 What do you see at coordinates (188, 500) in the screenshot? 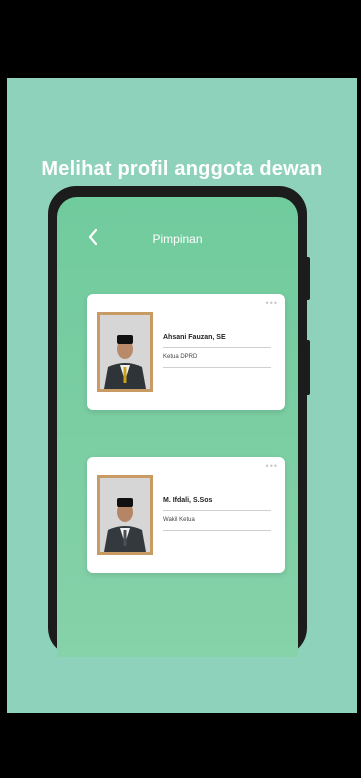
I see `member-name: M. Ifdali, S.Sos` at bounding box center [188, 500].